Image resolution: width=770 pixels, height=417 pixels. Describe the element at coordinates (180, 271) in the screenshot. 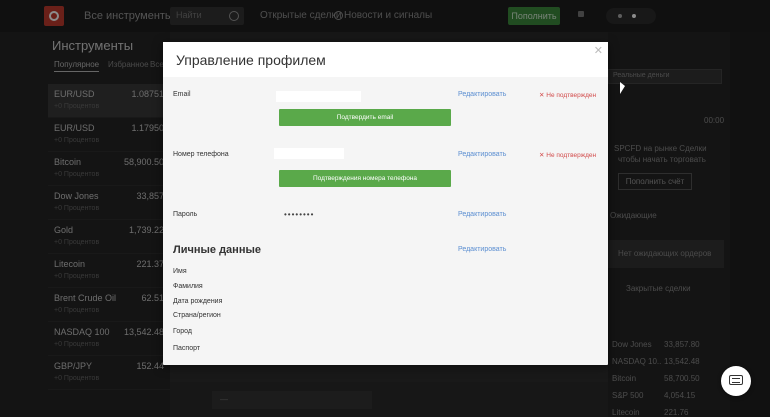

I see `first-name-label: Имя` at that location.